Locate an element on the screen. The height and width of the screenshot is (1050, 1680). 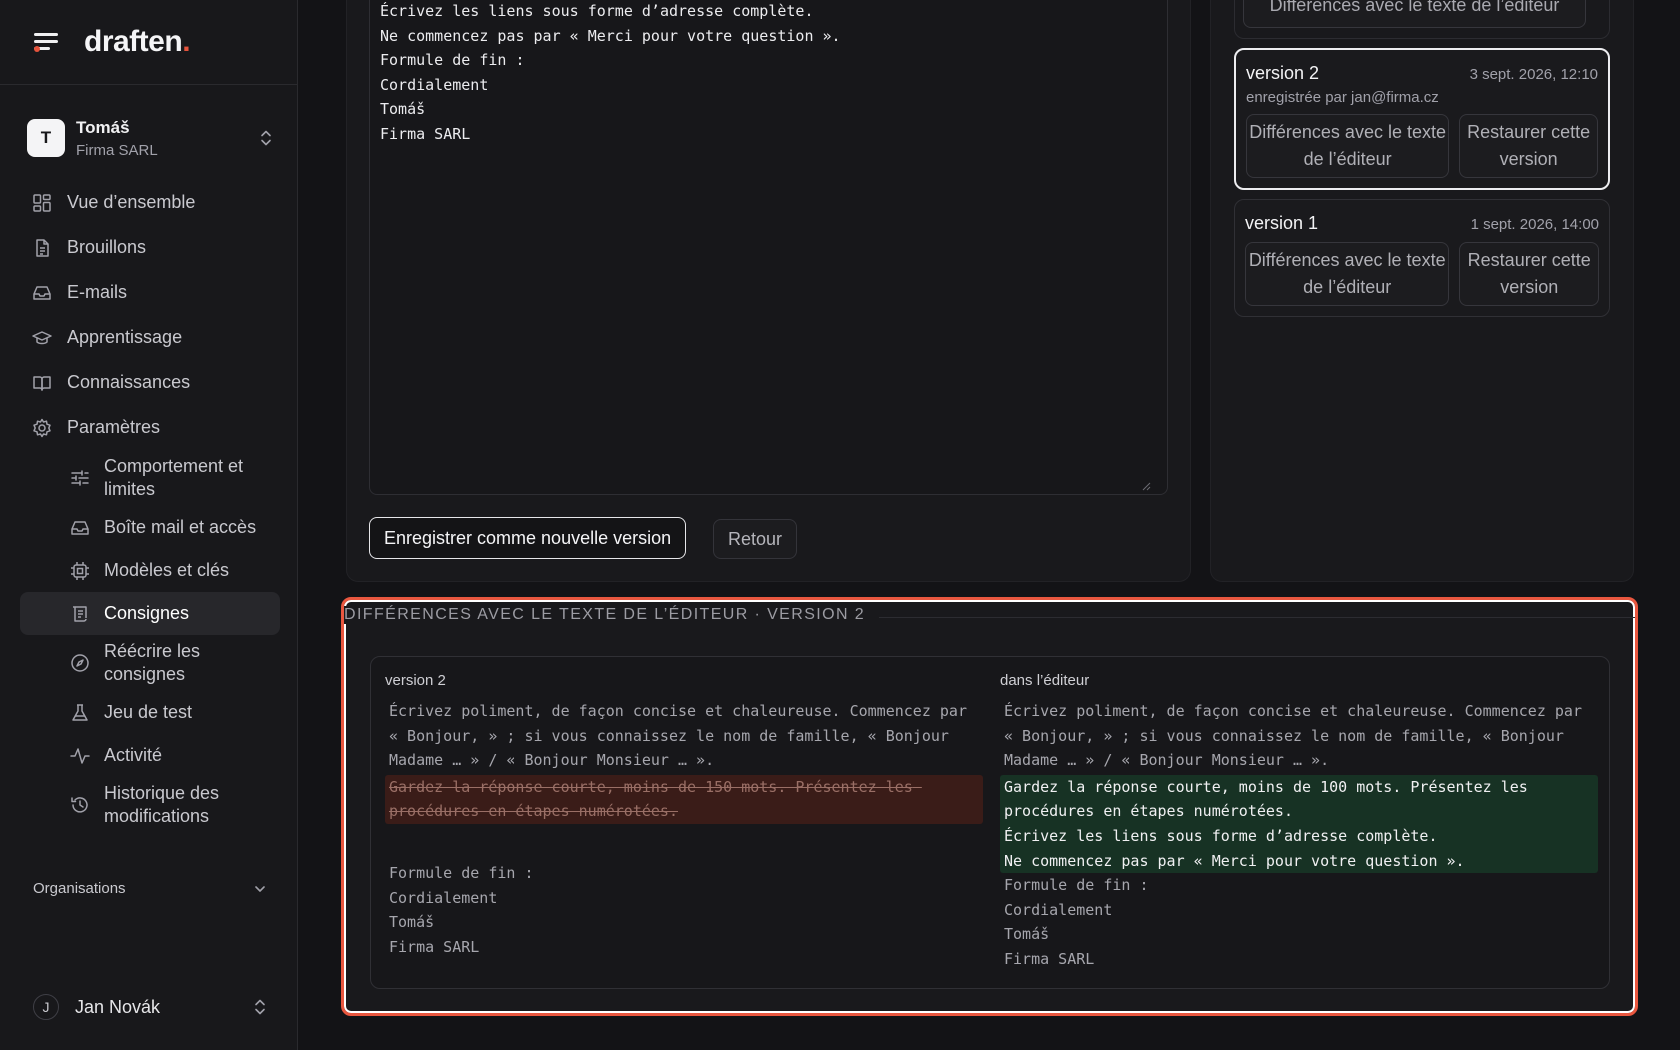
resize-handle-icon is located at coordinates (1146, 486).